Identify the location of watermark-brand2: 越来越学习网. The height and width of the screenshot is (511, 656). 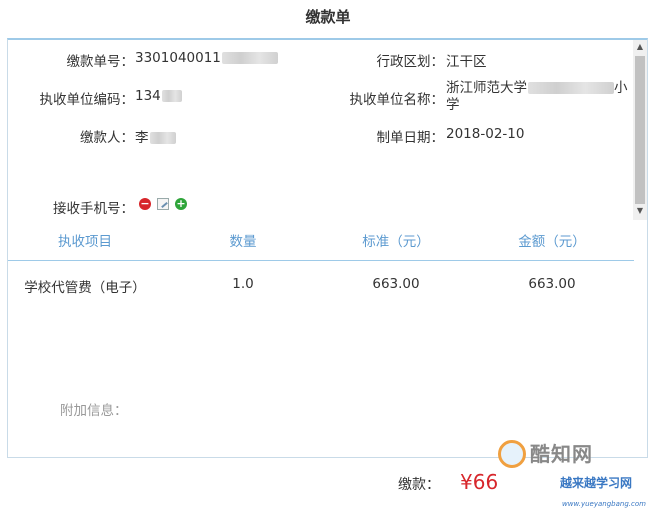
(596, 483).